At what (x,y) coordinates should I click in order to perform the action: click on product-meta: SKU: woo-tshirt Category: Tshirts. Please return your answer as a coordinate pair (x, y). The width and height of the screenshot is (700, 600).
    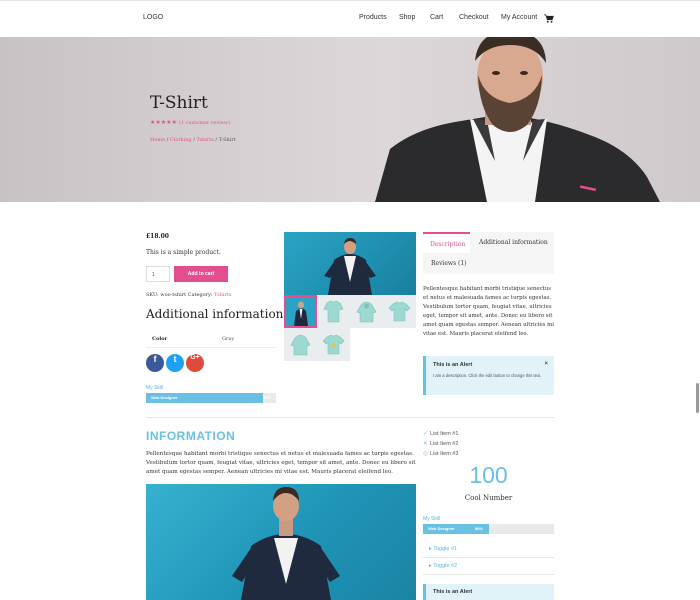
    Looking at the image, I should click on (188, 295).